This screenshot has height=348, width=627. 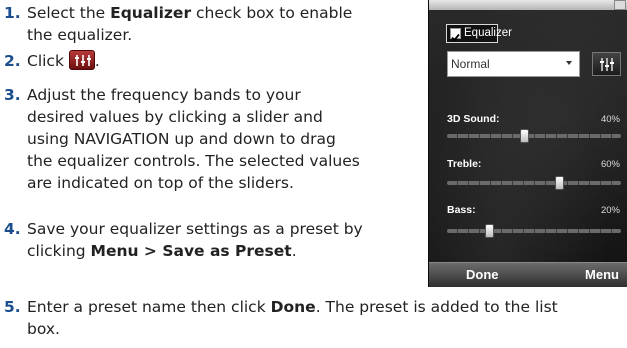 What do you see at coordinates (528, 274) in the screenshot?
I see `softkey-bar: Done Menu` at bounding box center [528, 274].